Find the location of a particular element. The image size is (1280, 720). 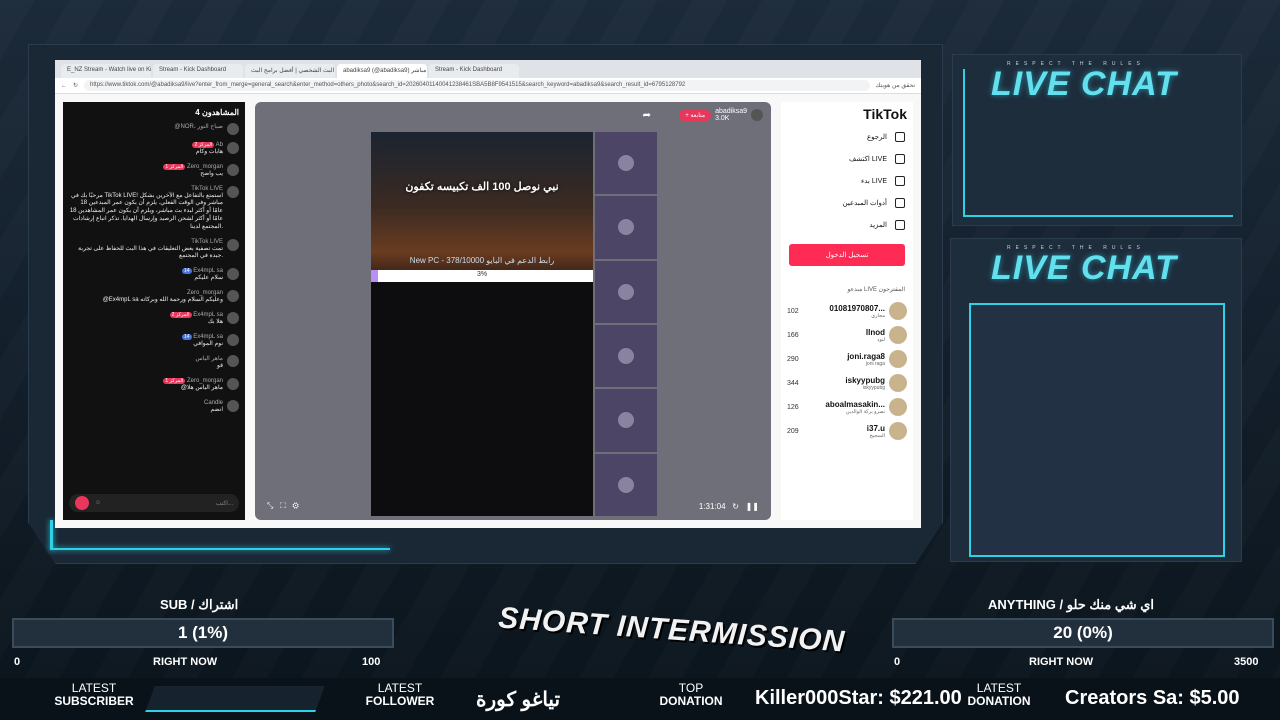

guest-slots is located at coordinates (626, 324).